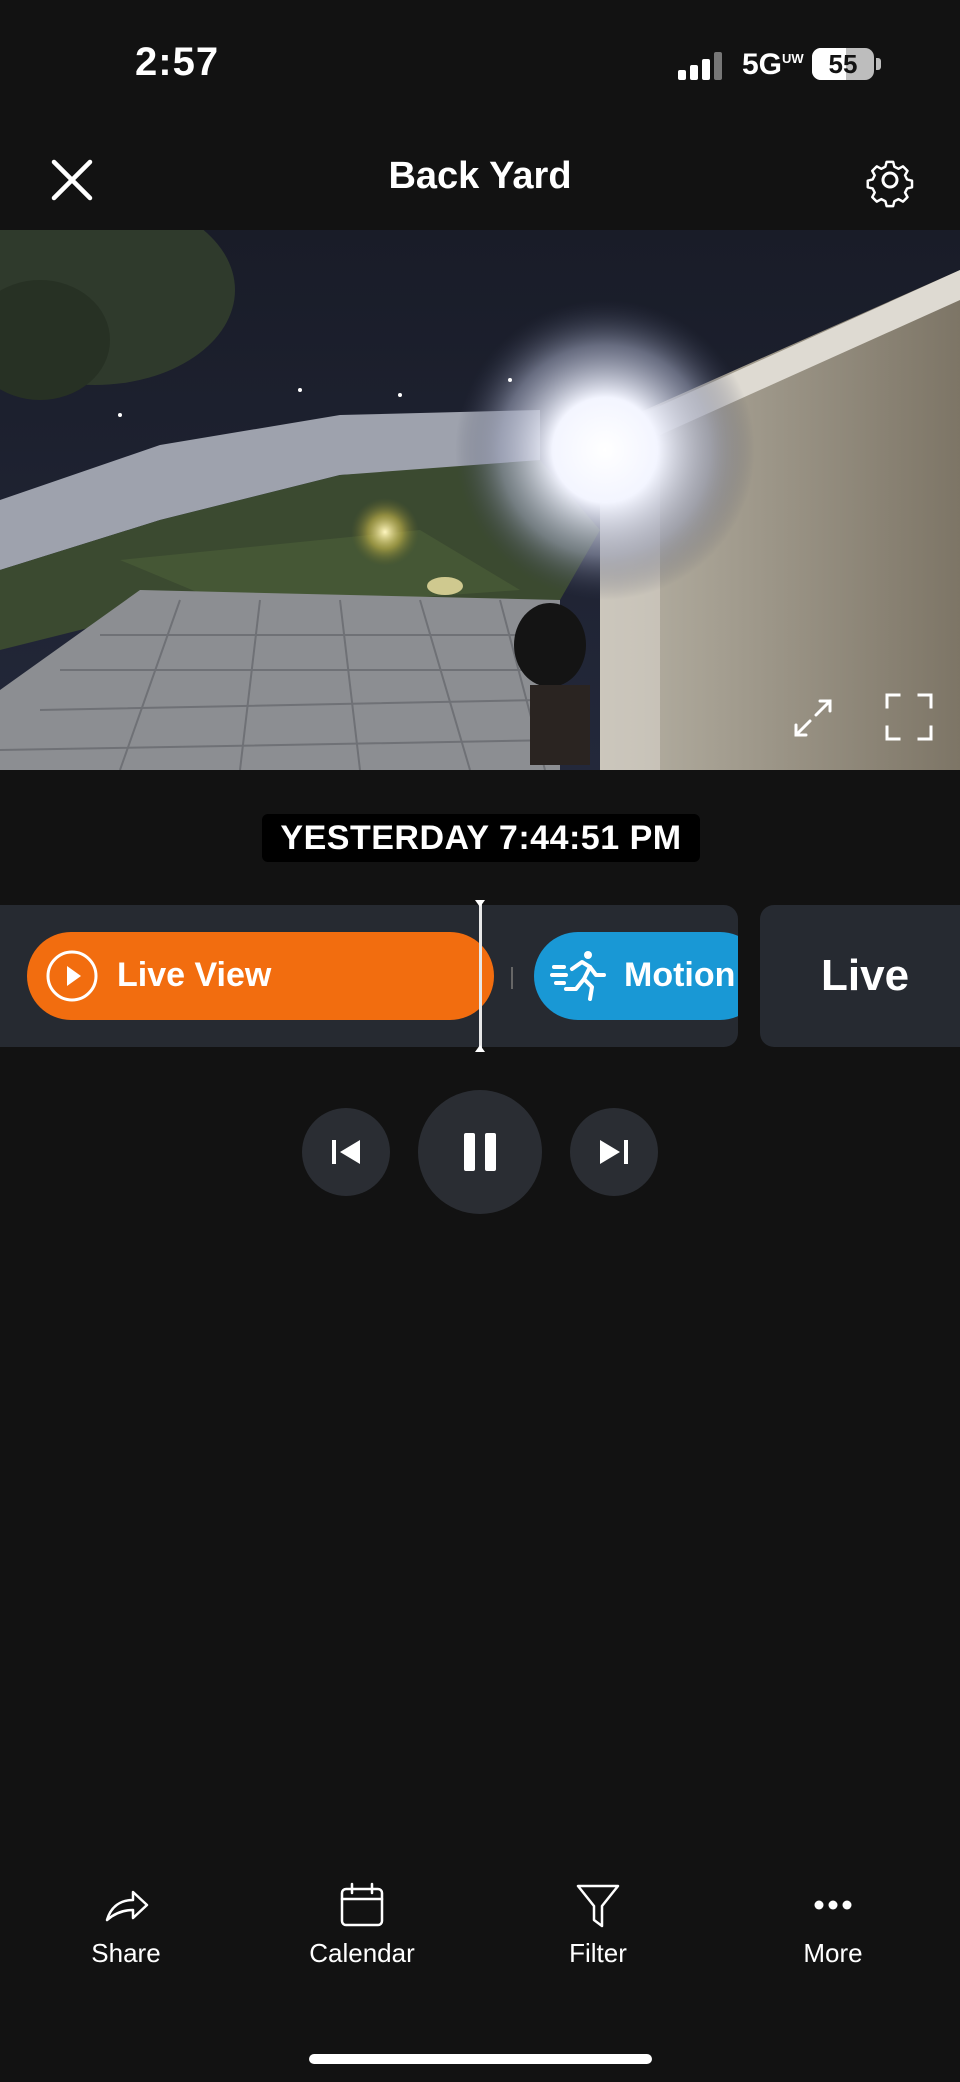  What do you see at coordinates (680, 975) in the screenshot?
I see `motion-label: Motion` at bounding box center [680, 975].